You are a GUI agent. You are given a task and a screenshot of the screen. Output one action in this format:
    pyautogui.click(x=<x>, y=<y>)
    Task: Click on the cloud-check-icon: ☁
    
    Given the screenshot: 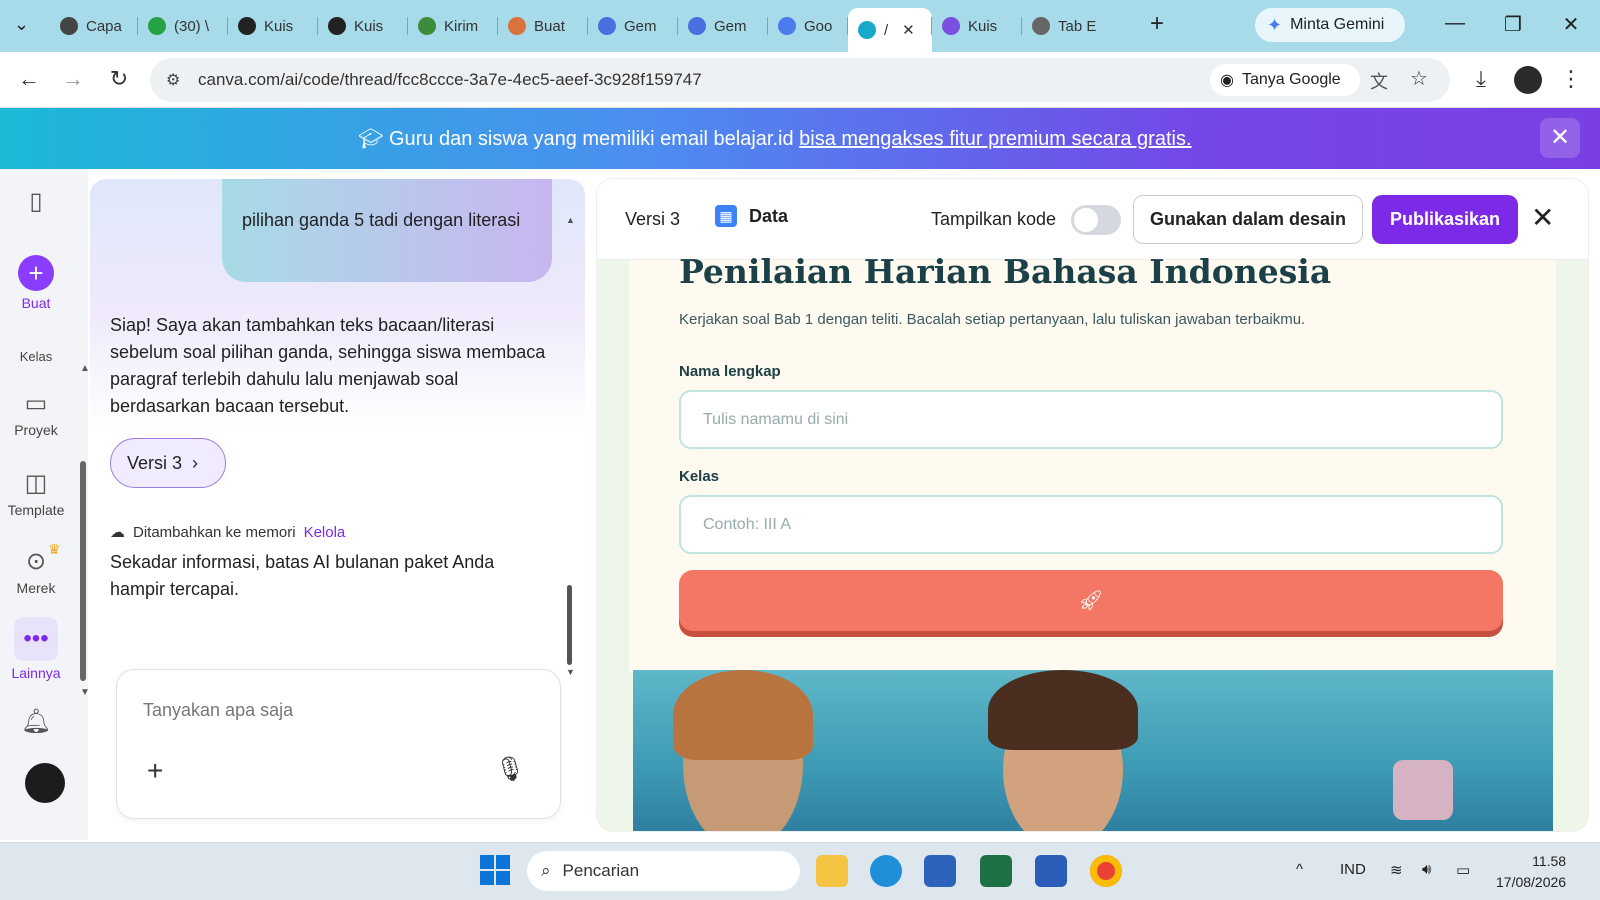 What is the action you would take?
    pyautogui.click(x=117, y=532)
    